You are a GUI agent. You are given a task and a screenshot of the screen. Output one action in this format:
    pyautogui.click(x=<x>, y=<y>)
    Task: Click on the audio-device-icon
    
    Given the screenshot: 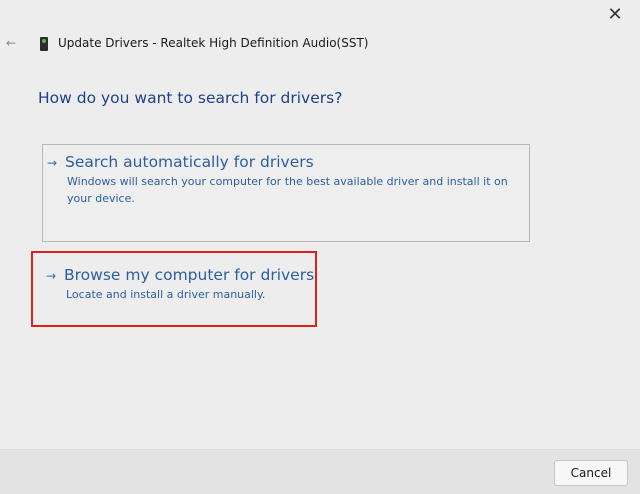 What is the action you would take?
    pyautogui.click(x=44, y=44)
    